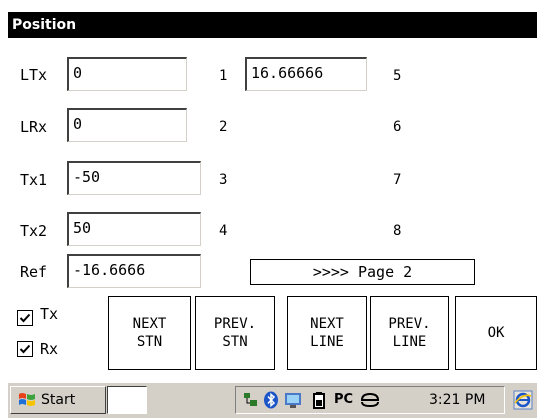 This screenshot has width=545, height=418. What do you see at coordinates (409, 324) in the screenshot?
I see `prev-line-line1: PREV.` at bounding box center [409, 324].